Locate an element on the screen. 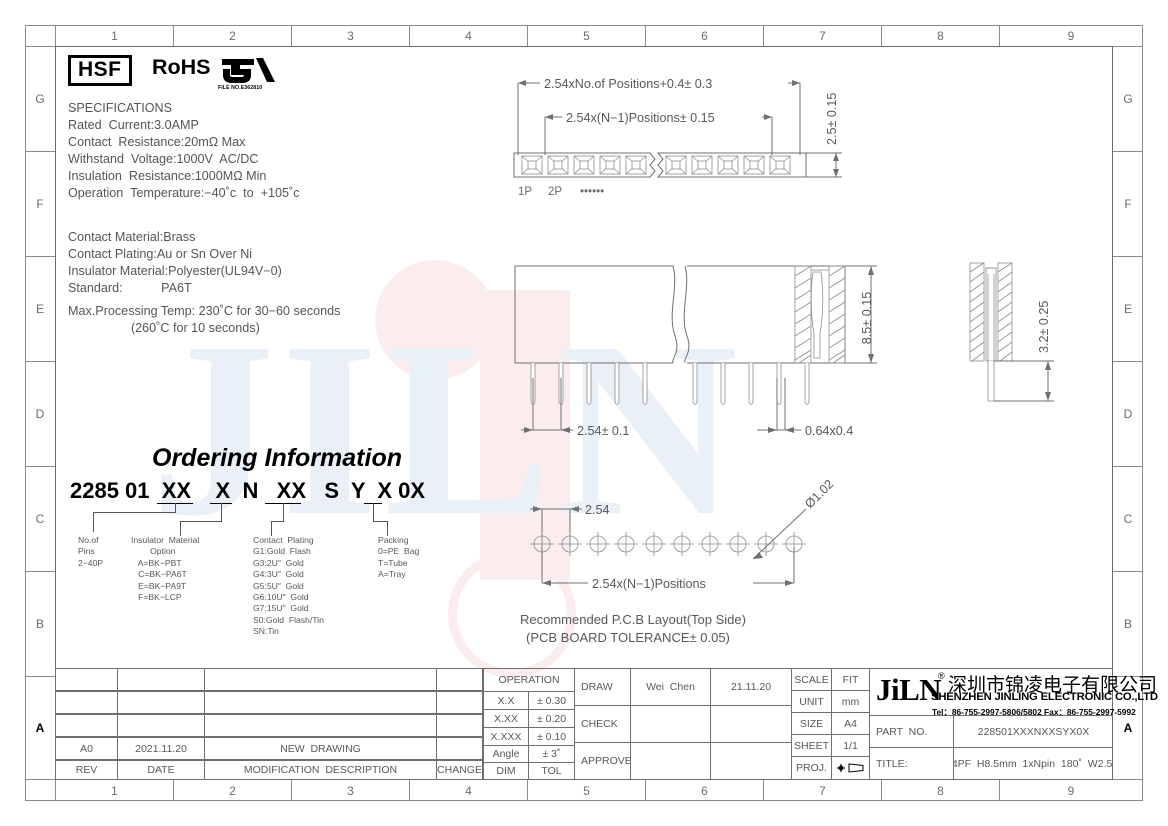 The height and width of the screenshot is (826, 1168). zone-row-d-left: D is located at coordinates (40, 413).